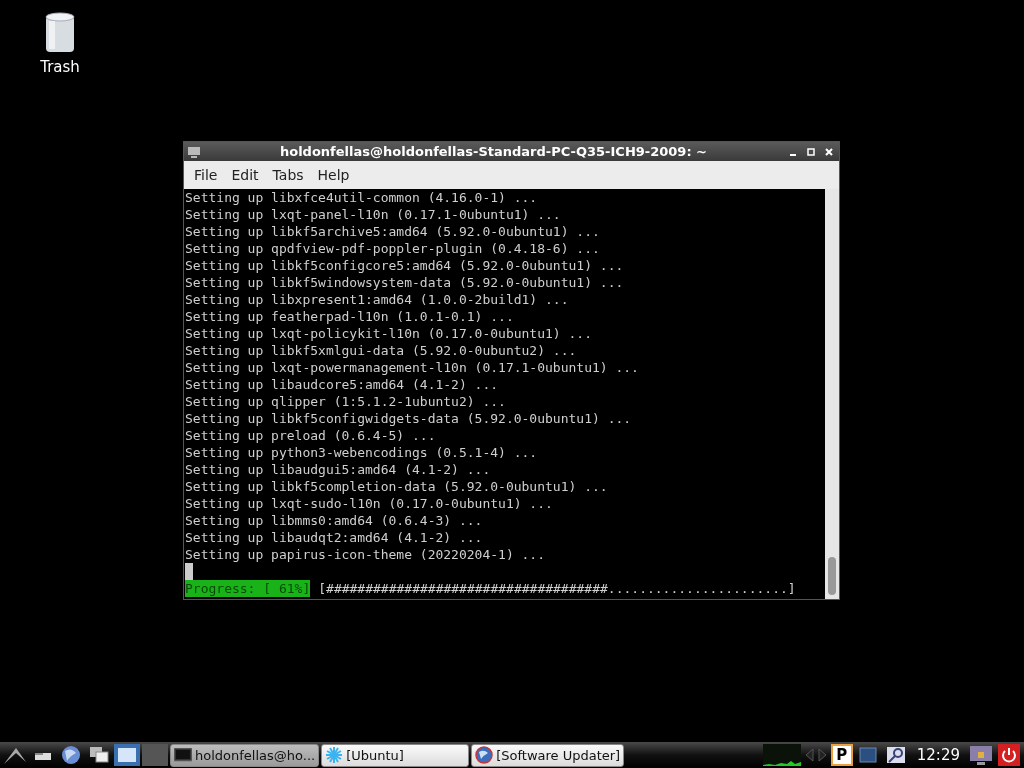 Image resolution: width=1024 pixels, height=768 pixels. What do you see at coordinates (832, 394) in the screenshot?
I see `scrollbar` at bounding box center [832, 394].